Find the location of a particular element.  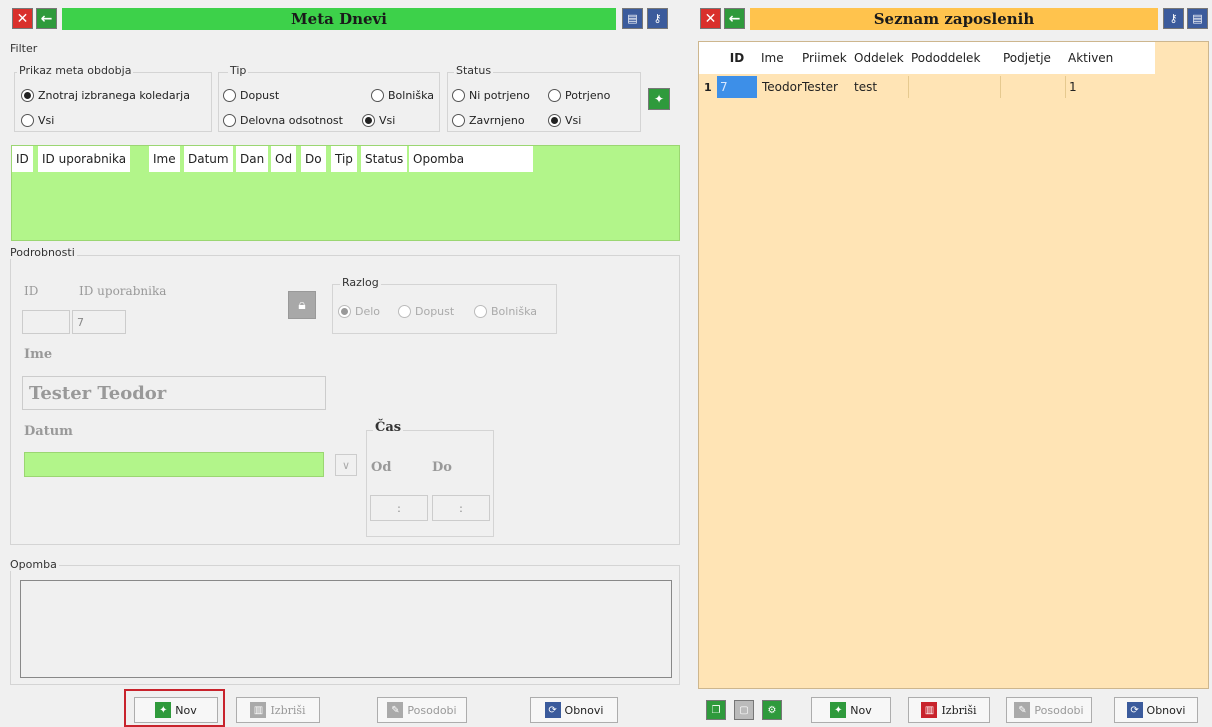

cell-id: 7 is located at coordinates (737, 87).